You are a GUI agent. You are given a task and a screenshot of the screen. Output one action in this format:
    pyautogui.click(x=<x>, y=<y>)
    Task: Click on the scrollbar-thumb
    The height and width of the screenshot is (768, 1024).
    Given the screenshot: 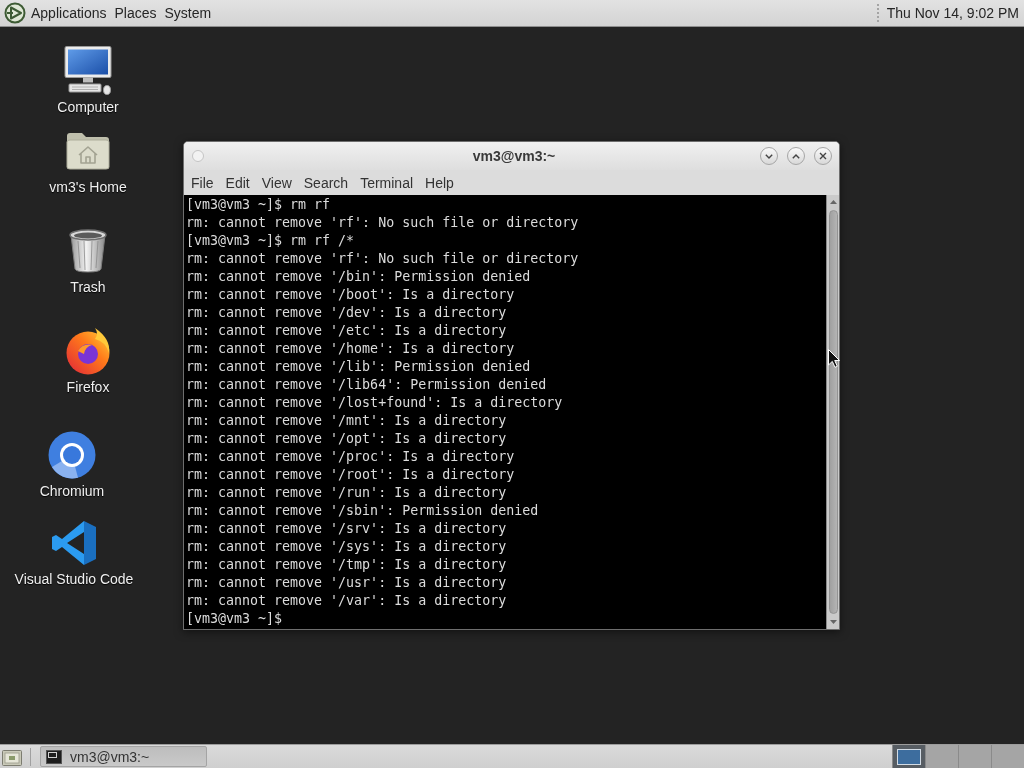 What is the action you would take?
    pyautogui.click(x=833, y=412)
    